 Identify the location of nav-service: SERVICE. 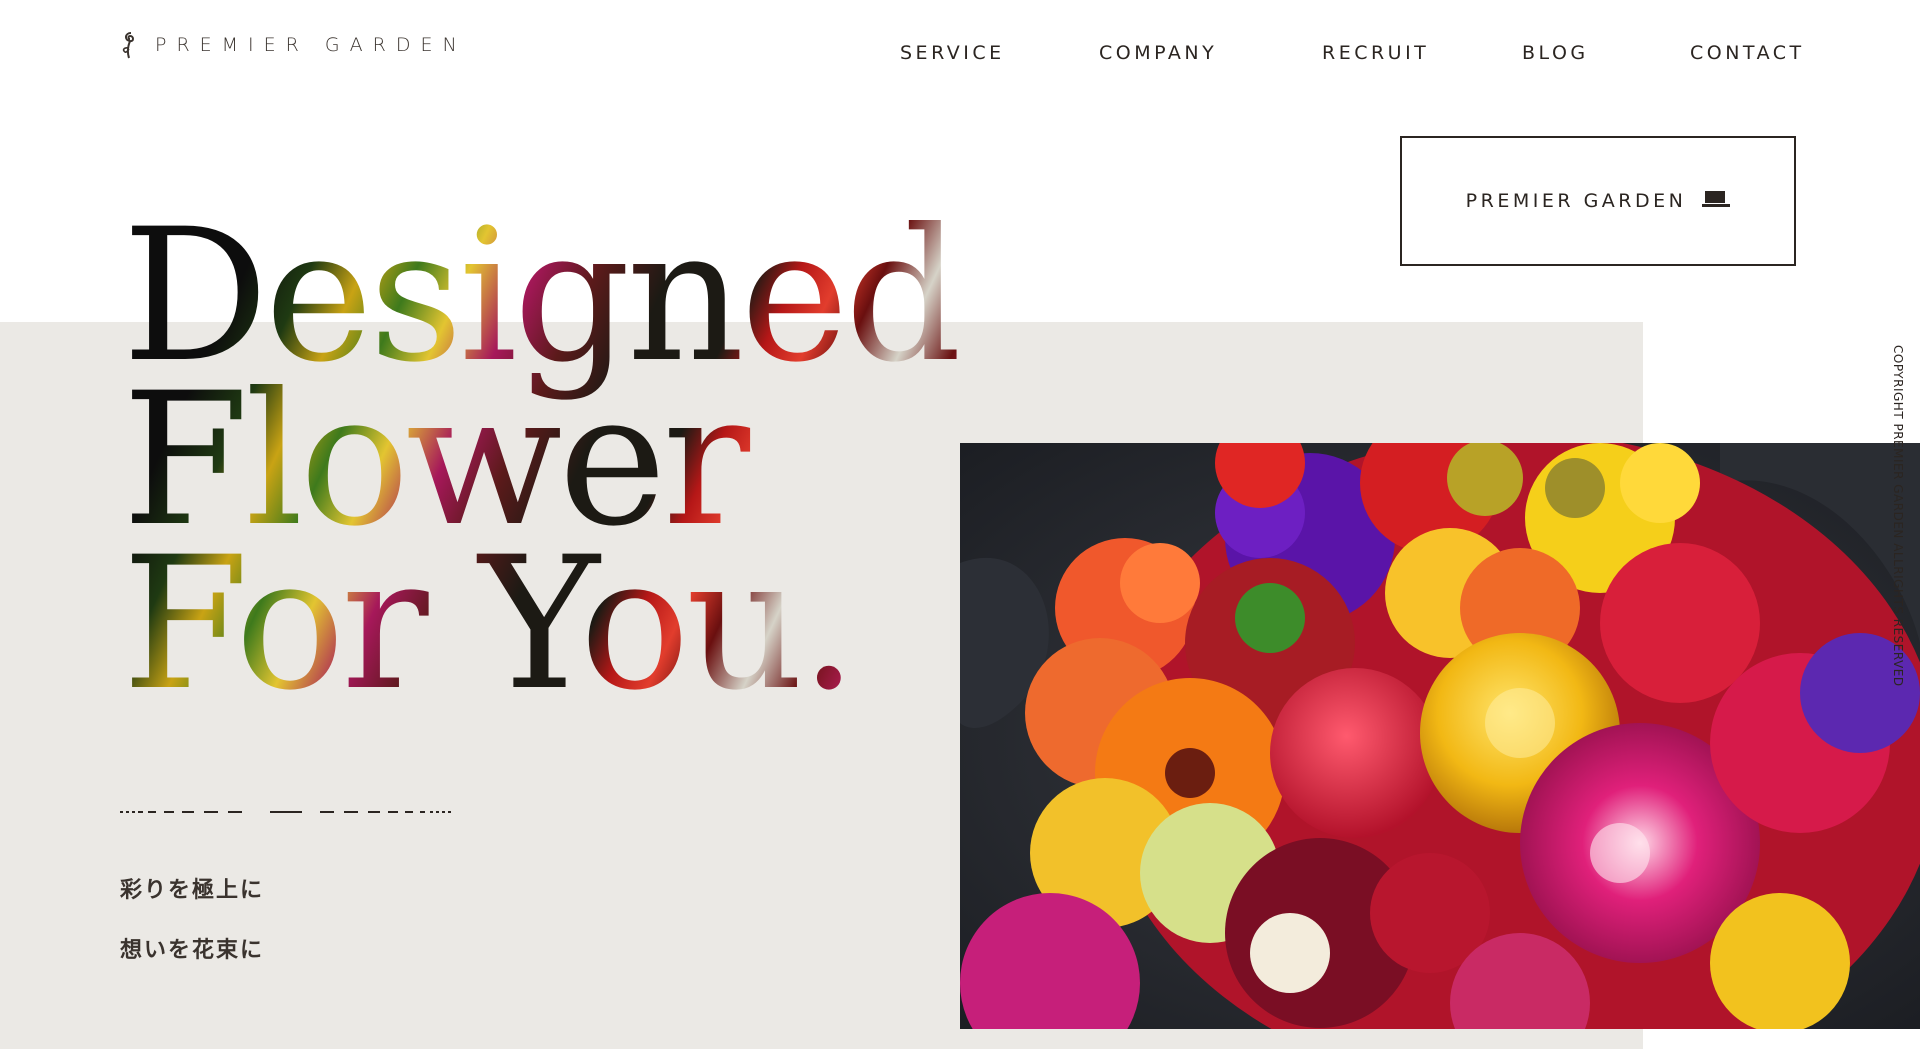
(952, 53).